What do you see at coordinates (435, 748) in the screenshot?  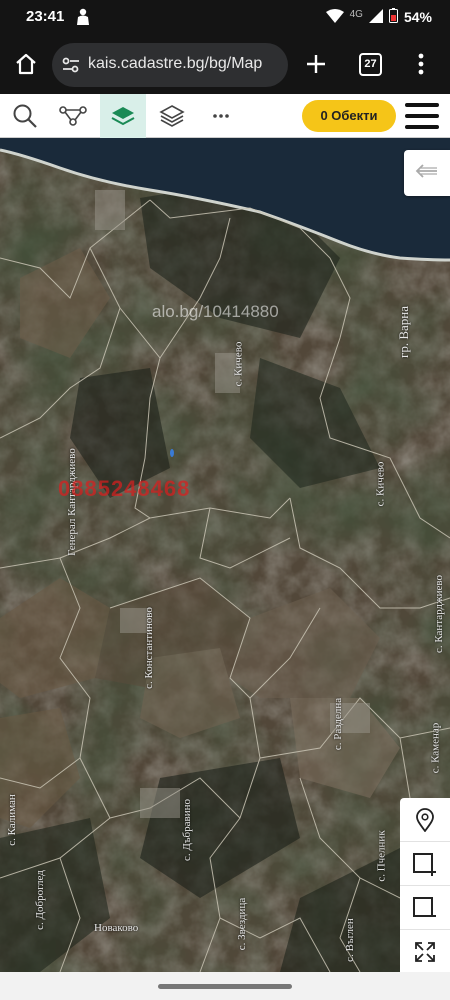 I see `map-label: с. Каменар` at bounding box center [435, 748].